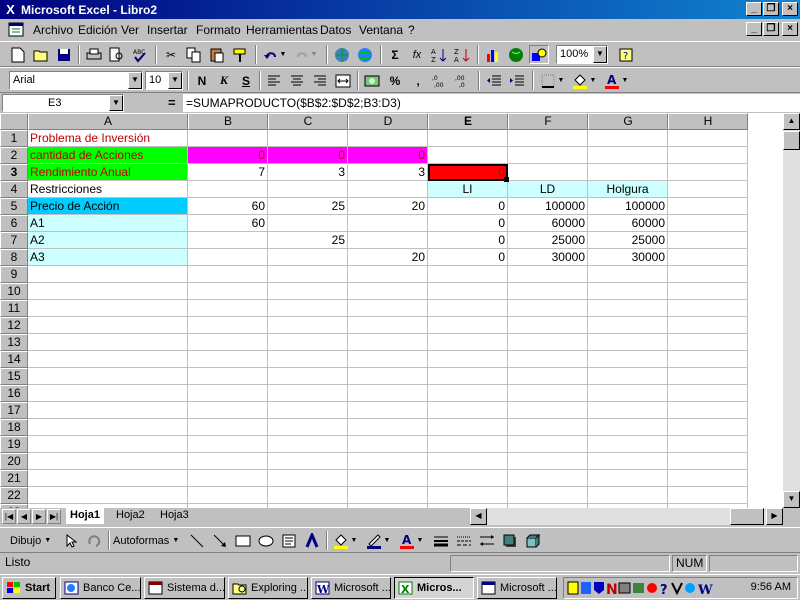  Describe the element at coordinates (593, 80) in the screenshot. I see `fill-color-dropdown-icon: ▼` at that location.